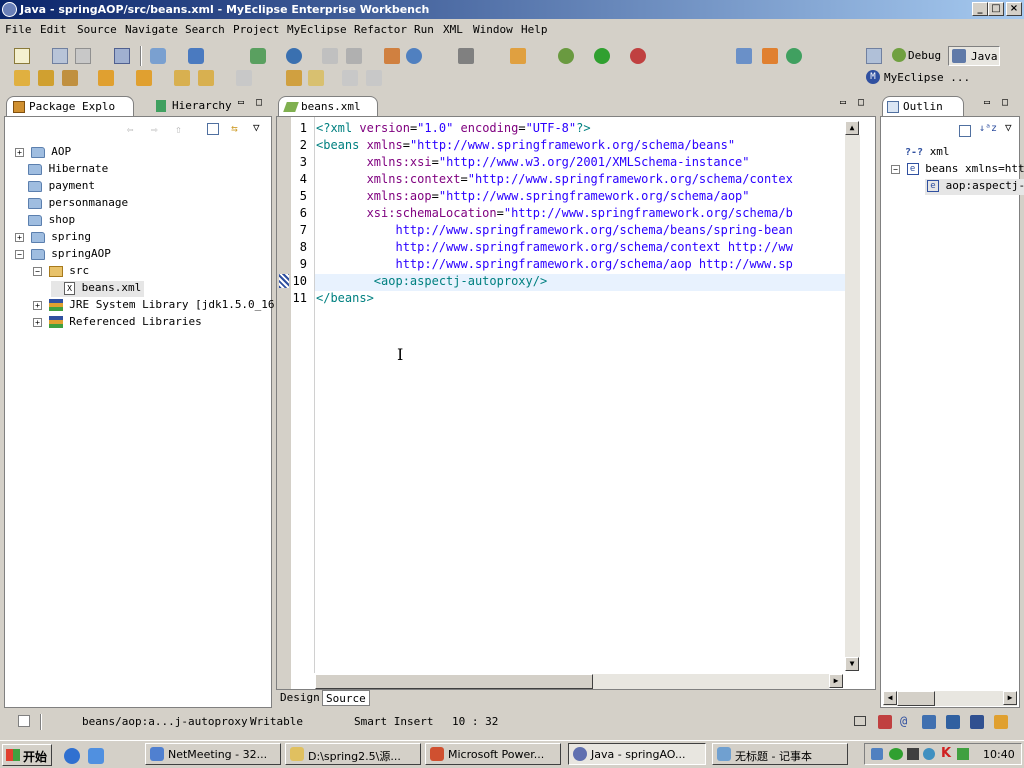  I want to click on cut-icon, so click(330, 56).